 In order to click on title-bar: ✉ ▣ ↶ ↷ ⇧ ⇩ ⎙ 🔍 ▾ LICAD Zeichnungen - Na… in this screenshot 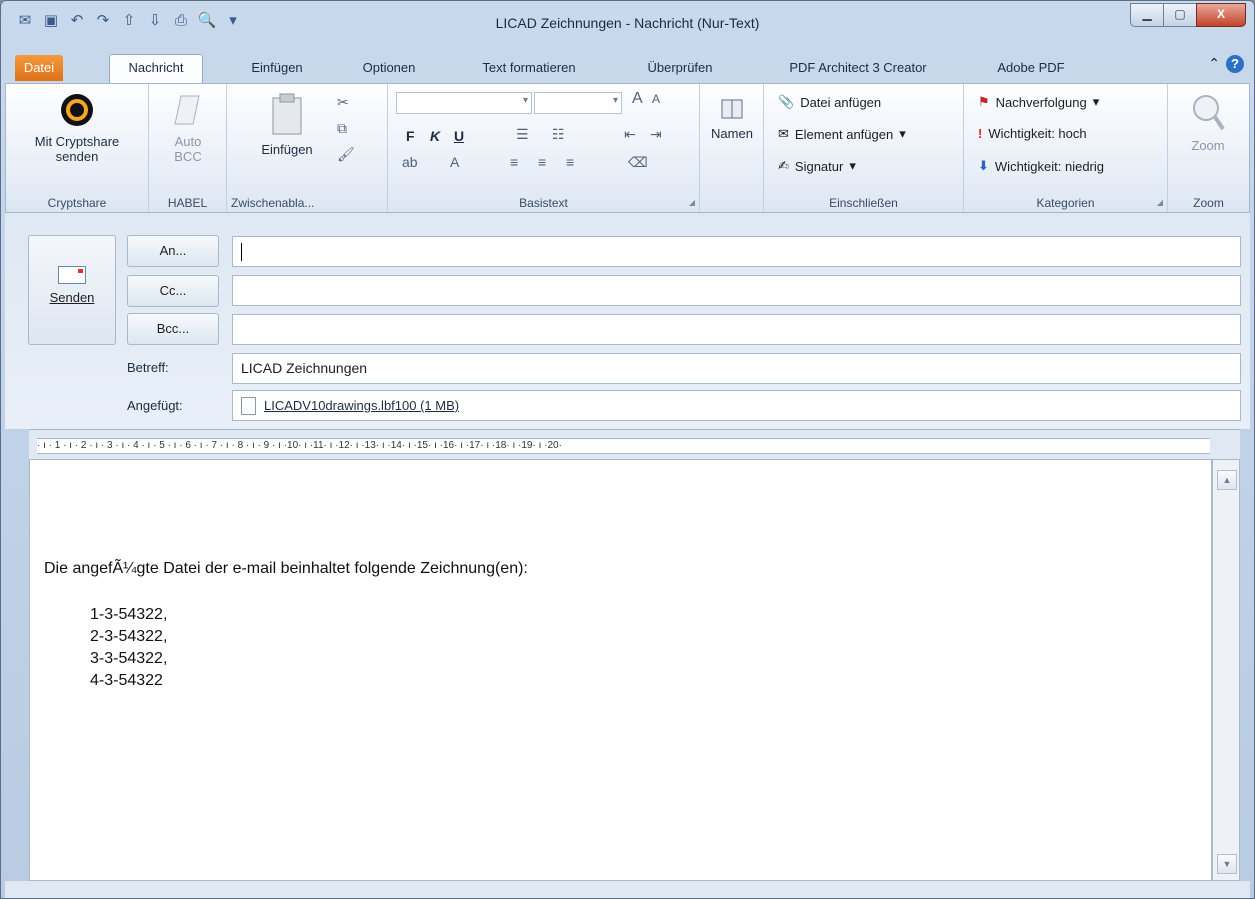, I will do `click(627, 25)`.